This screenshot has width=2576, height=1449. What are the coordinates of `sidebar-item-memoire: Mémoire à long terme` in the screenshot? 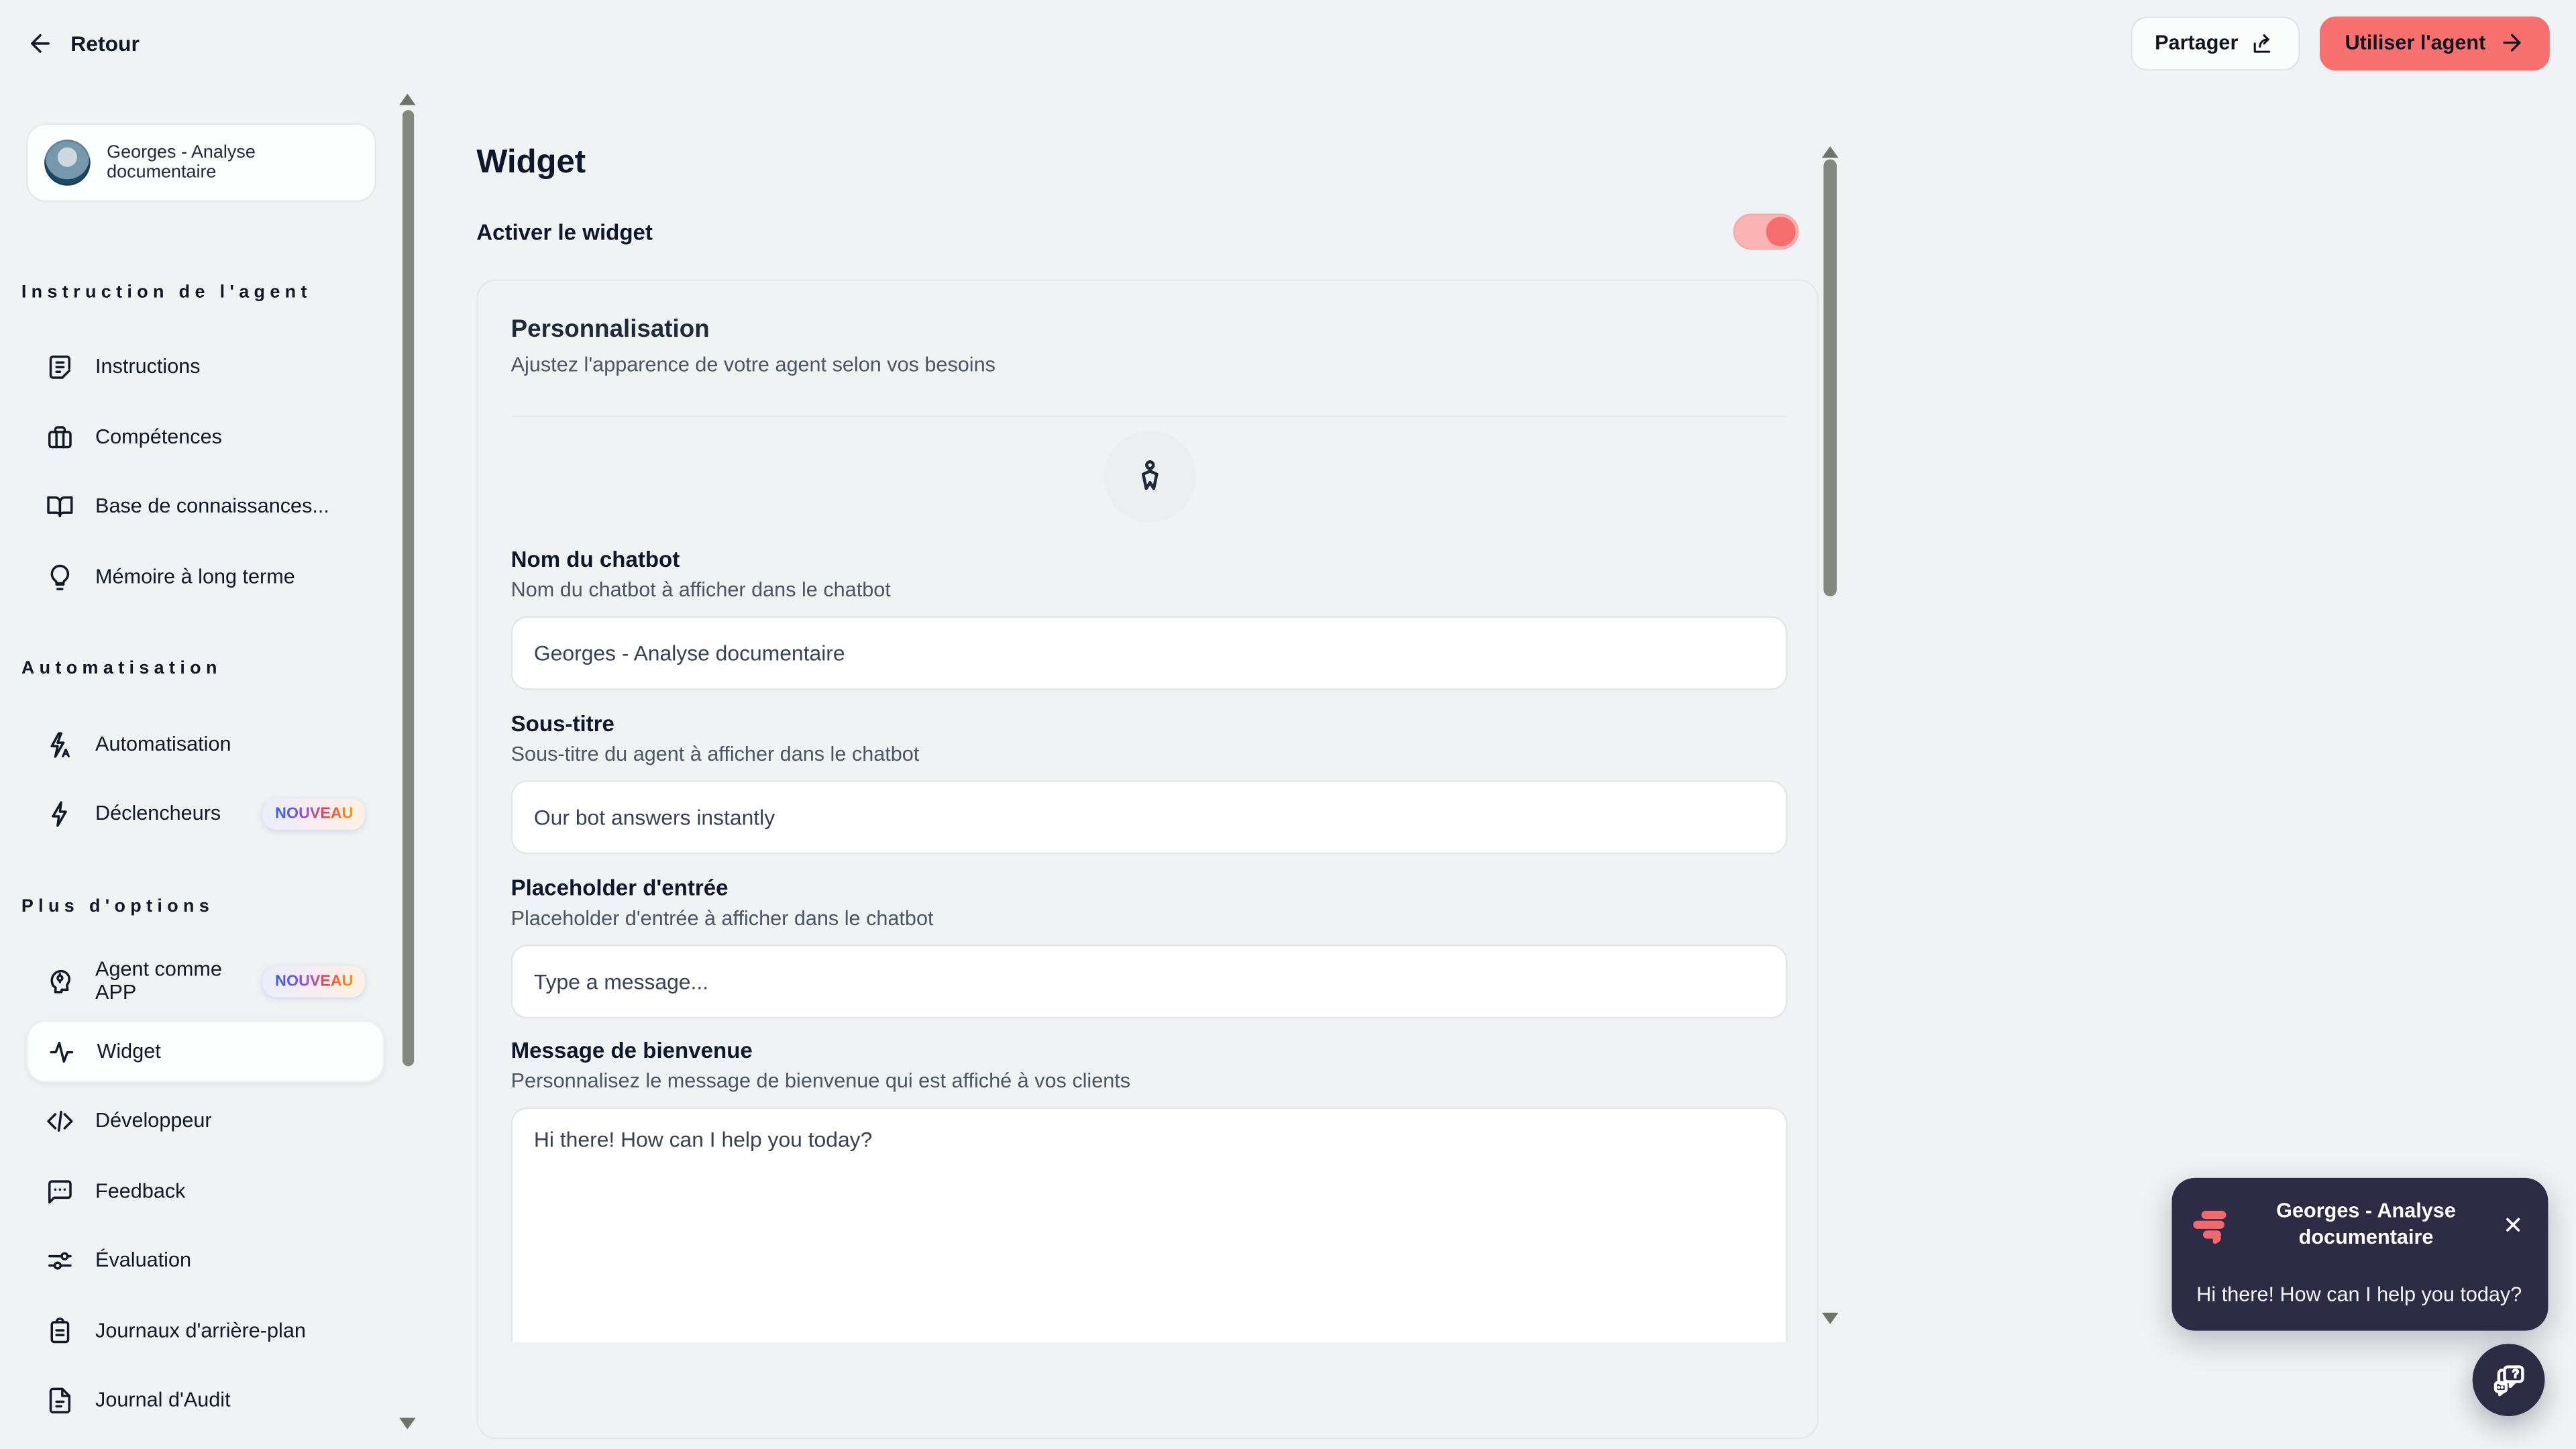 It's located at (205, 576).